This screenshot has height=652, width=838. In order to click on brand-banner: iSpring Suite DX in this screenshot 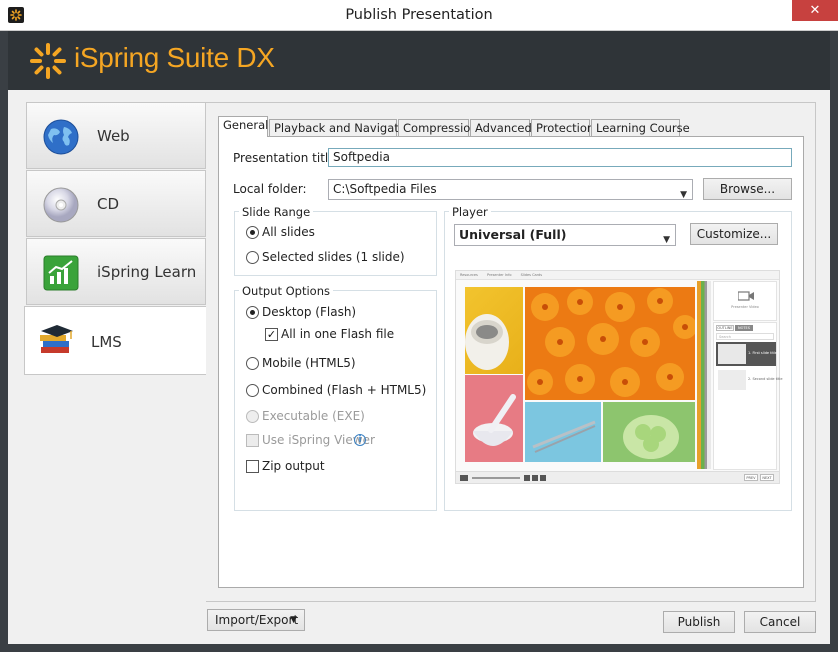, I will do `click(419, 60)`.